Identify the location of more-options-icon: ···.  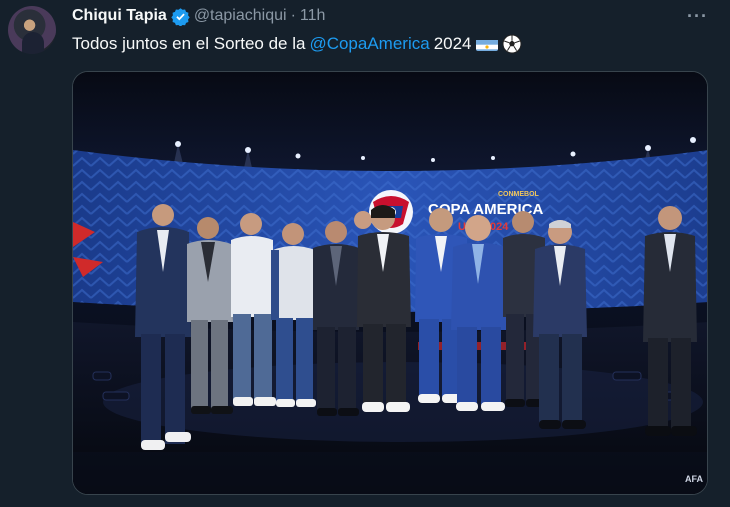
(697, 16).